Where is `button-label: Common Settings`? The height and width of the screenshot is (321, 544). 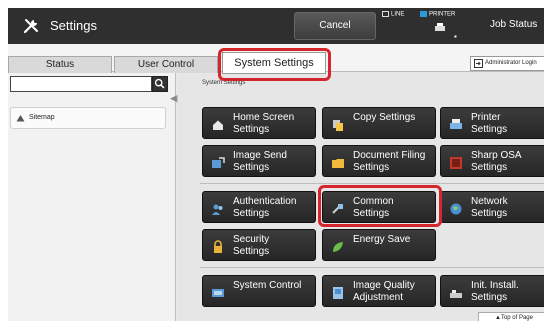
button-label: Common Settings is located at coordinates (392, 208).